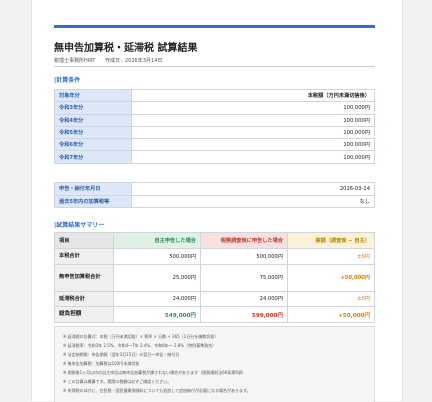 Image resolution: width=432 pixels, height=402 pixels. I want to click on created-date: 作成日：2026年3月14日, so click(134, 61).